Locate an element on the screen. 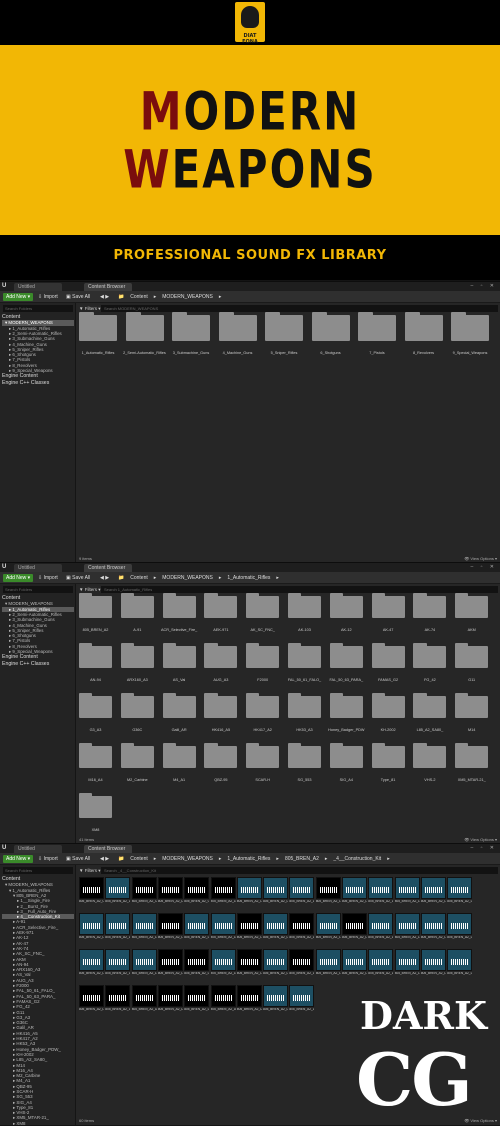 This screenshot has width=500, height=1126. sound-wave-label: 805_BREN_A2_Loop_800_RPM is located at coordinates (301, 901).